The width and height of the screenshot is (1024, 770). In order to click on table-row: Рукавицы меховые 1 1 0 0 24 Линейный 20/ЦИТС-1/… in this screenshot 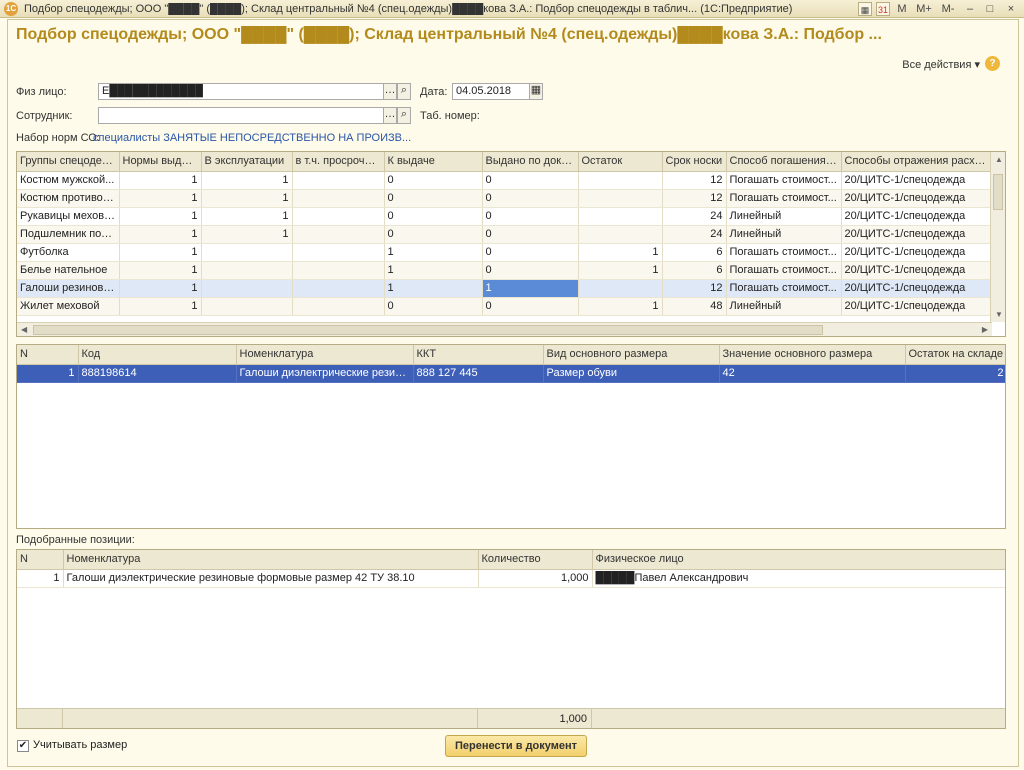, I will do `click(505, 216)`.